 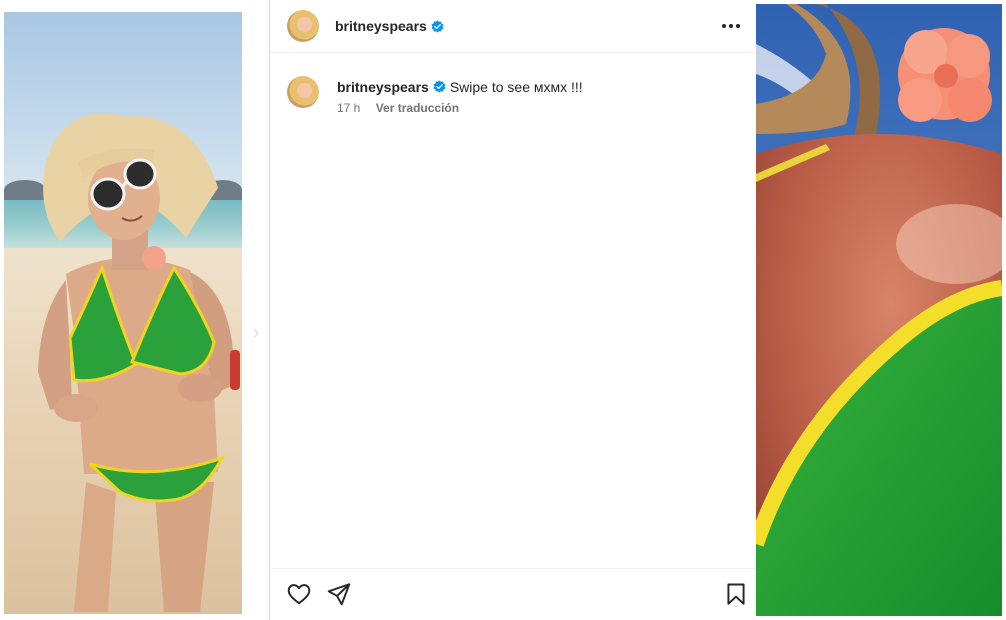 What do you see at coordinates (945, 75) in the screenshot?
I see `flower-accessory` at bounding box center [945, 75].